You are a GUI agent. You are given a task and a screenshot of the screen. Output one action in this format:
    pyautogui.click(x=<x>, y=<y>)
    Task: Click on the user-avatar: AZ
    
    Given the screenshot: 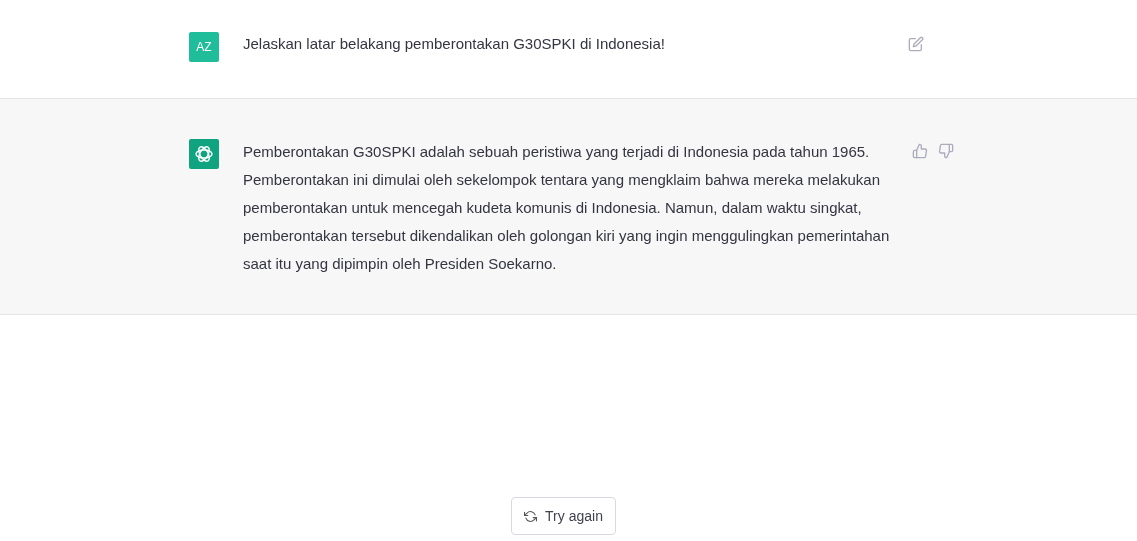 What is the action you would take?
    pyautogui.click(x=204, y=47)
    